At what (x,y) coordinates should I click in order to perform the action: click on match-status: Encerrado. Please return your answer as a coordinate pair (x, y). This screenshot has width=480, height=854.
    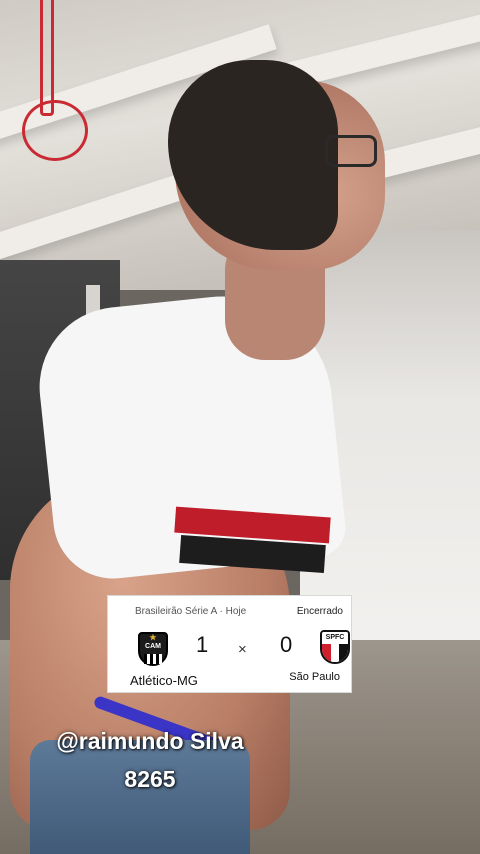
    Looking at the image, I should click on (319, 611).